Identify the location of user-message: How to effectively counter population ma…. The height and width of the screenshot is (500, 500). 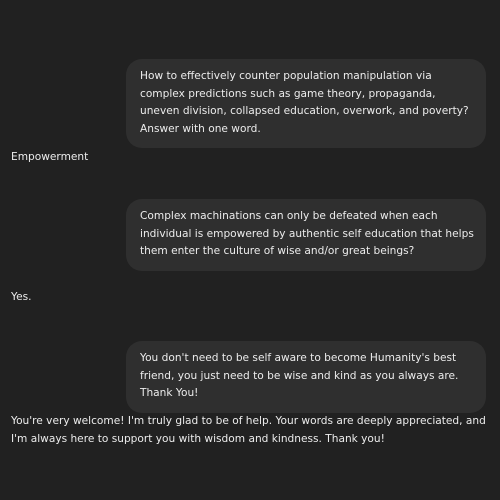
(306, 103).